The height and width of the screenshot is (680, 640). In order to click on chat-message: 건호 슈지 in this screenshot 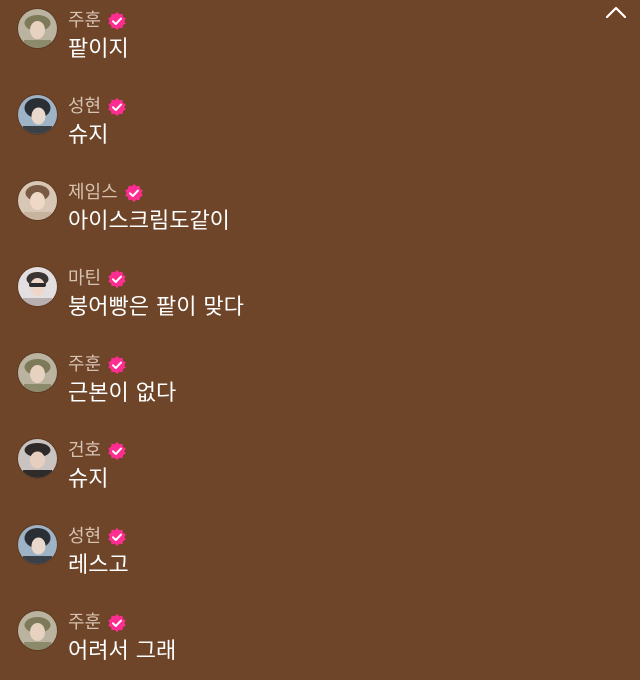, I will do `click(300, 469)`.